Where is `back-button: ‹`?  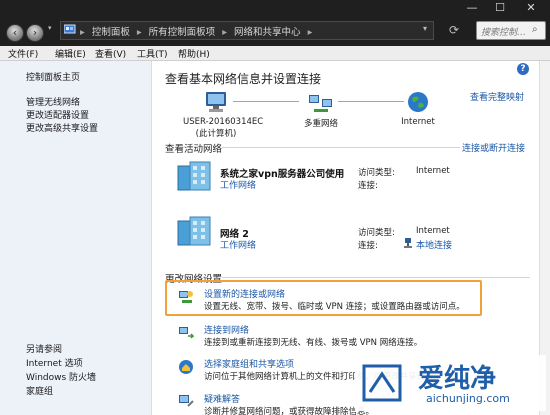 back-button: ‹ is located at coordinates (15, 33).